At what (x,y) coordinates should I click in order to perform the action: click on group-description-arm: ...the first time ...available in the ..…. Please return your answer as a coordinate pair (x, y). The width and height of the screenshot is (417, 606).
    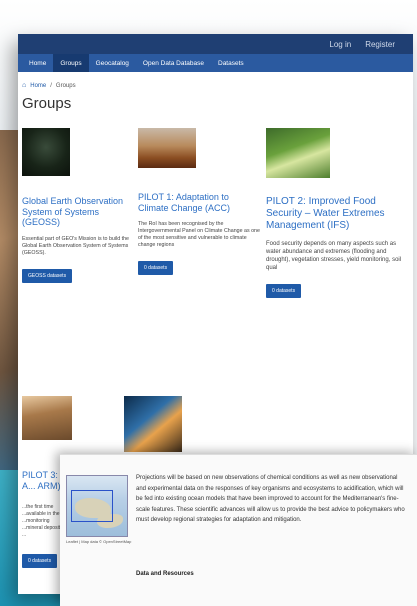
    Looking at the image, I should click on (42, 521).